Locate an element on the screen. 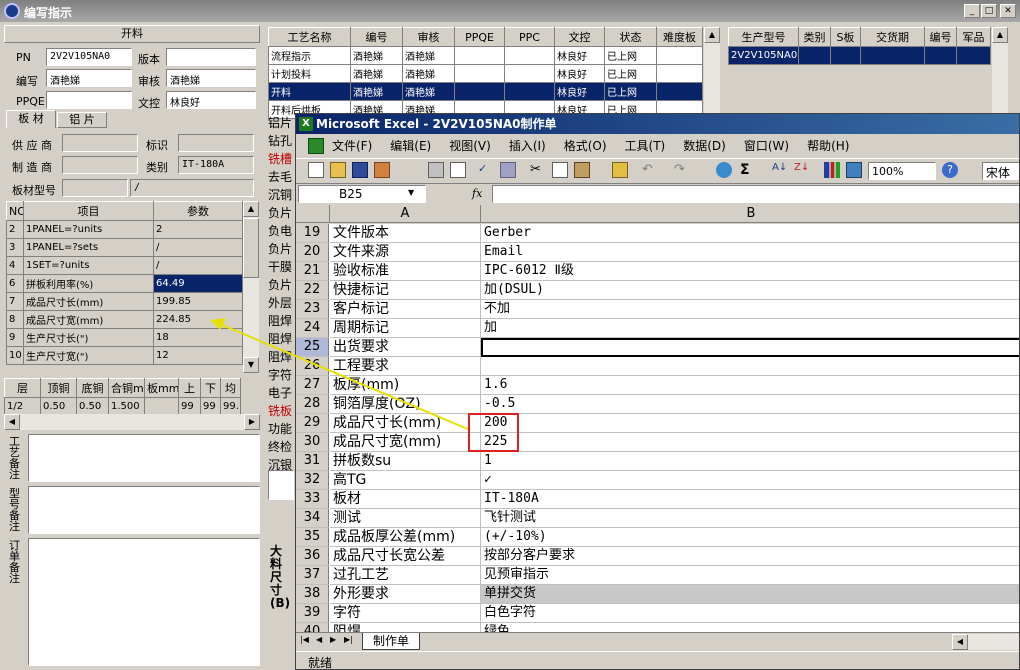  cell-b is located at coordinates (750, 366).